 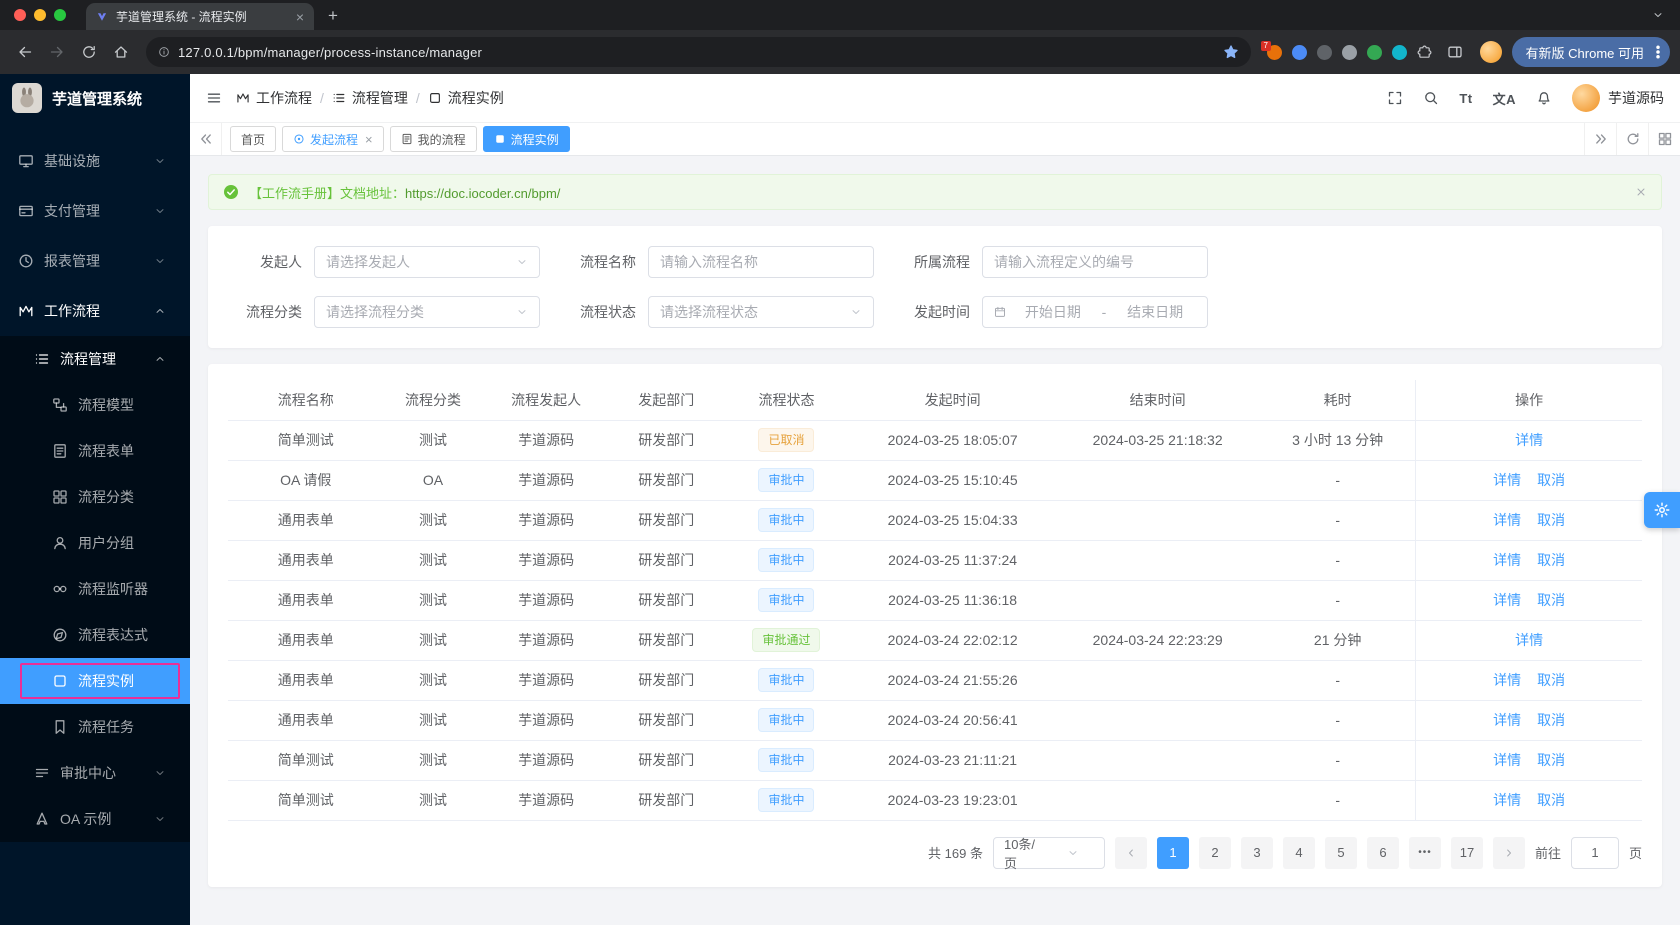 What do you see at coordinates (466, 98) in the screenshot?
I see `breadcrumb-item-process-instance: 流程实例` at bounding box center [466, 98].